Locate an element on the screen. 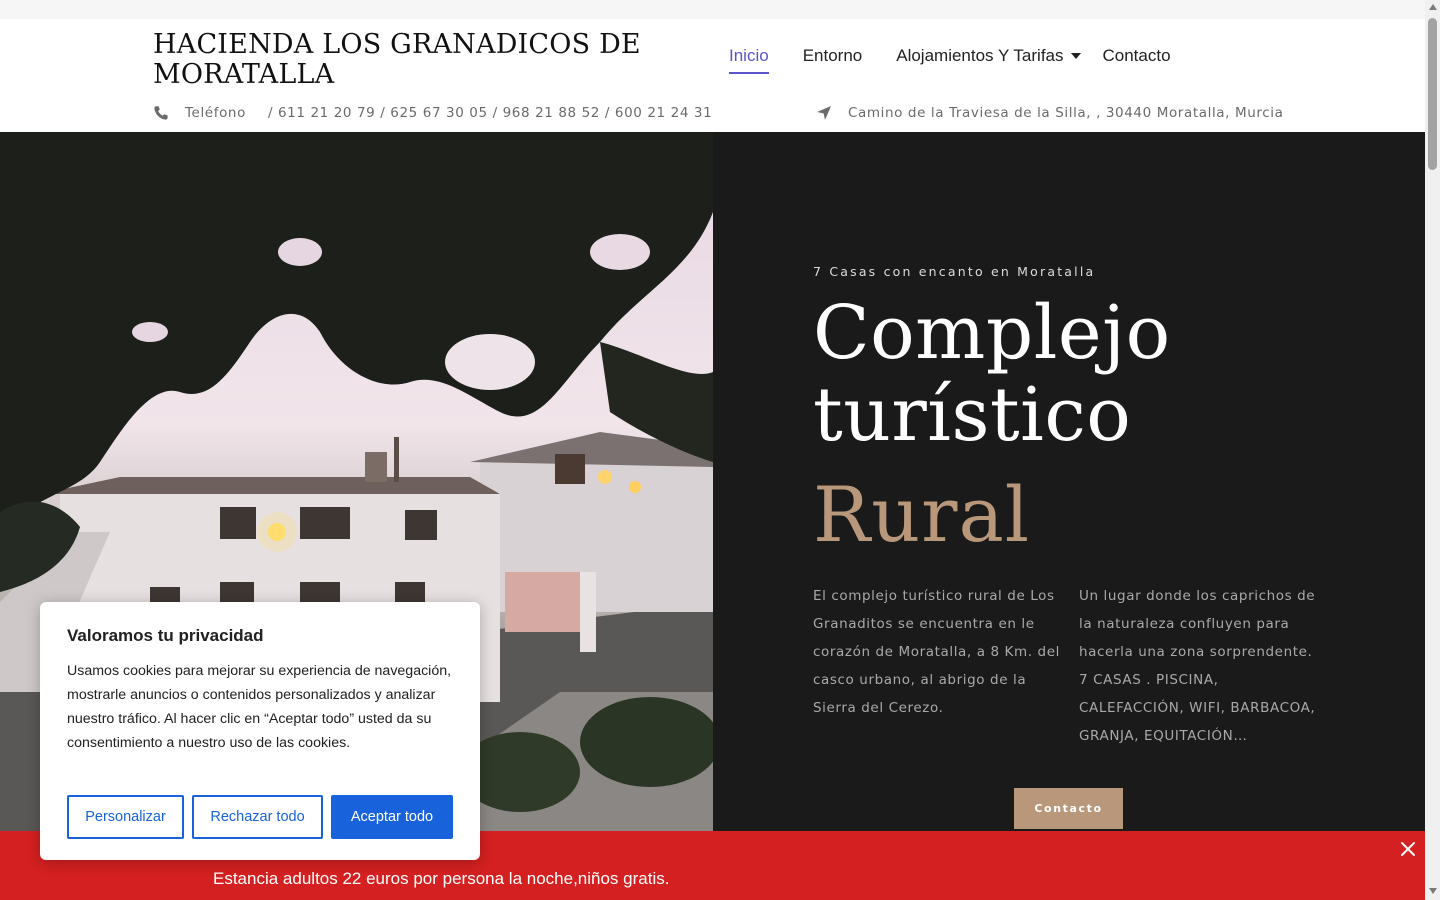  nav-item-contacto: Contacto is located at coordinates (1137, 59).